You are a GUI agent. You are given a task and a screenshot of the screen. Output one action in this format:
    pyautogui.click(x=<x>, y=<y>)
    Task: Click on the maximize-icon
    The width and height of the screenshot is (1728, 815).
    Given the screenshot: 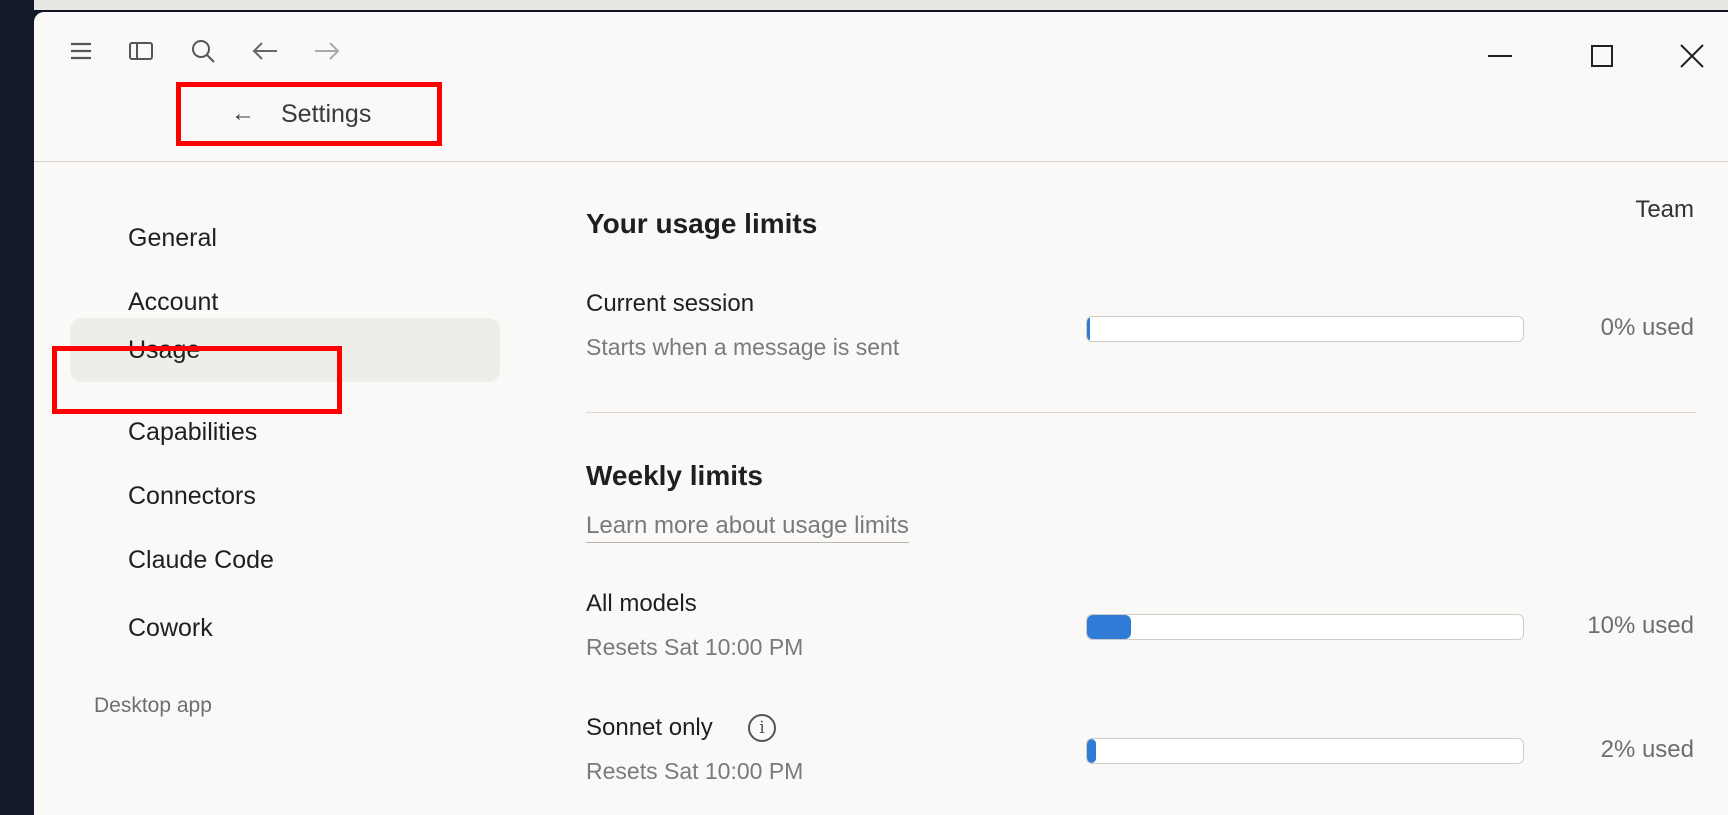 What is the action you would take?
    pyautogui.click(x=1602, y=56)
    